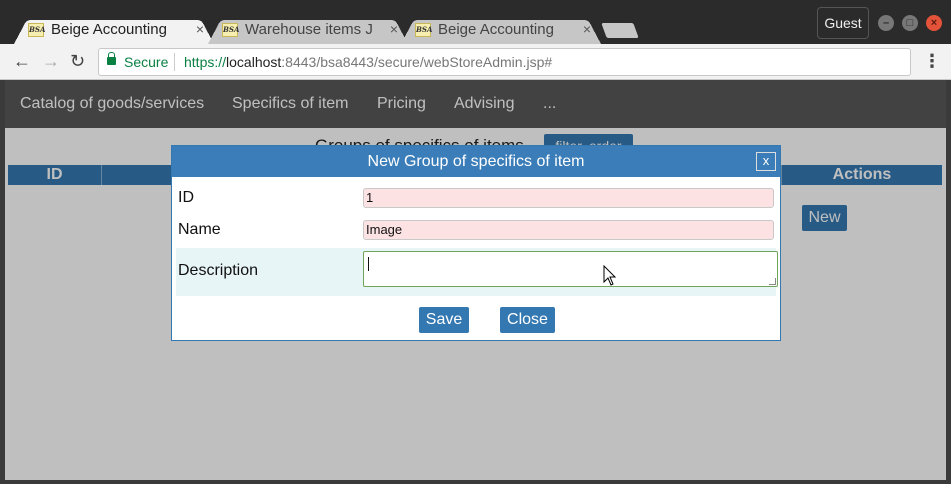 This screenshot has width=951, height=484. I want to click on name-field: Image, so click(568, 230).